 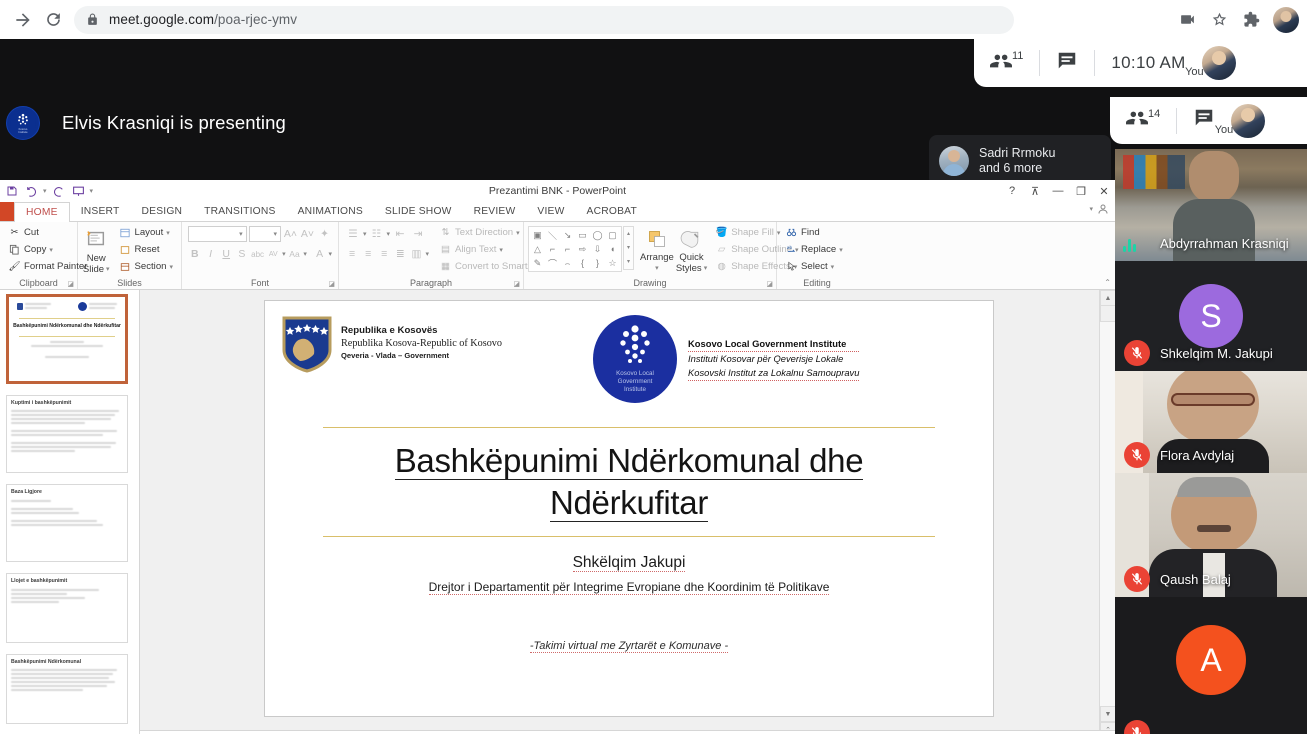 What do you see at coordinates (418, 234) in the screenshot?
I see `increase-indent-button: ⇥` at bounding box center [418, 234].